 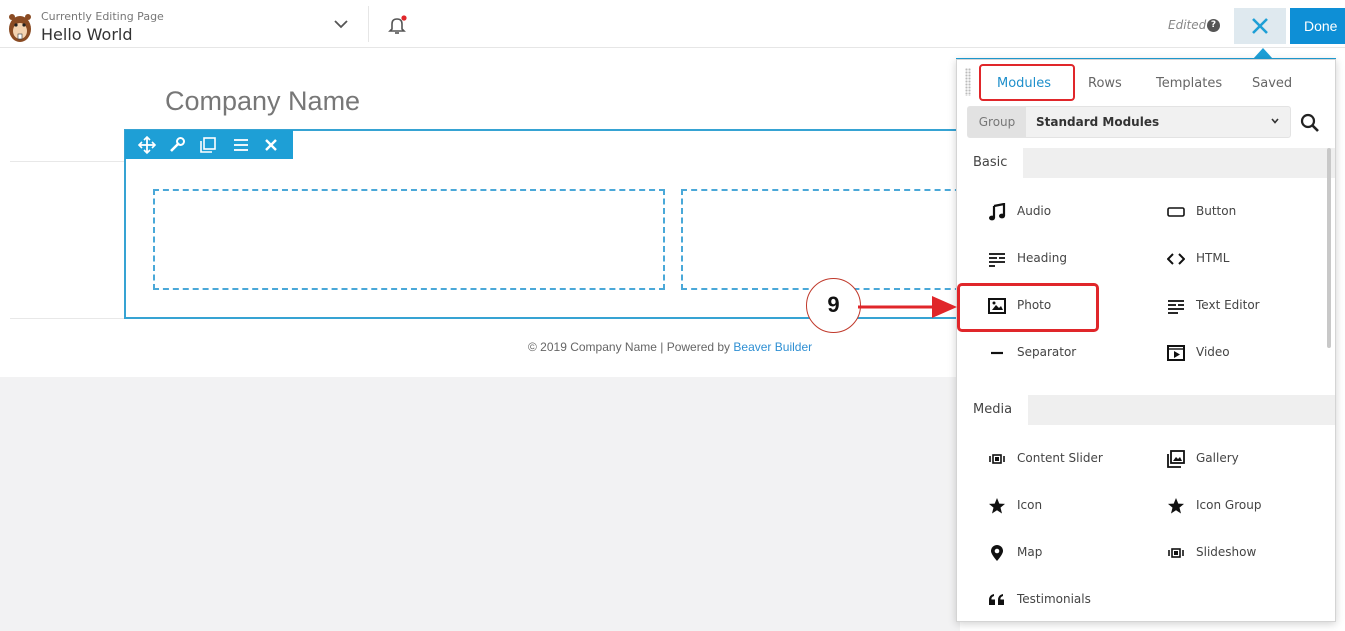 I want to click on module-label: Audio, so click(x=1034, y=211).